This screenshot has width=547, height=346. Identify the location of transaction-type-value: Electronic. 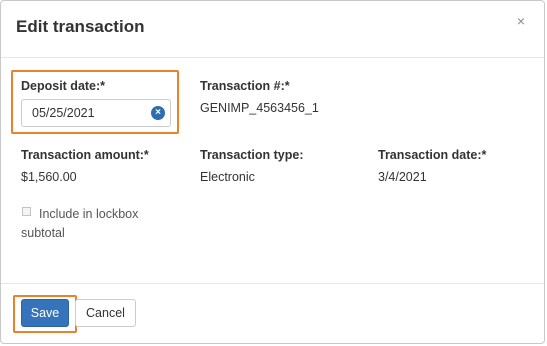
(227, 177).